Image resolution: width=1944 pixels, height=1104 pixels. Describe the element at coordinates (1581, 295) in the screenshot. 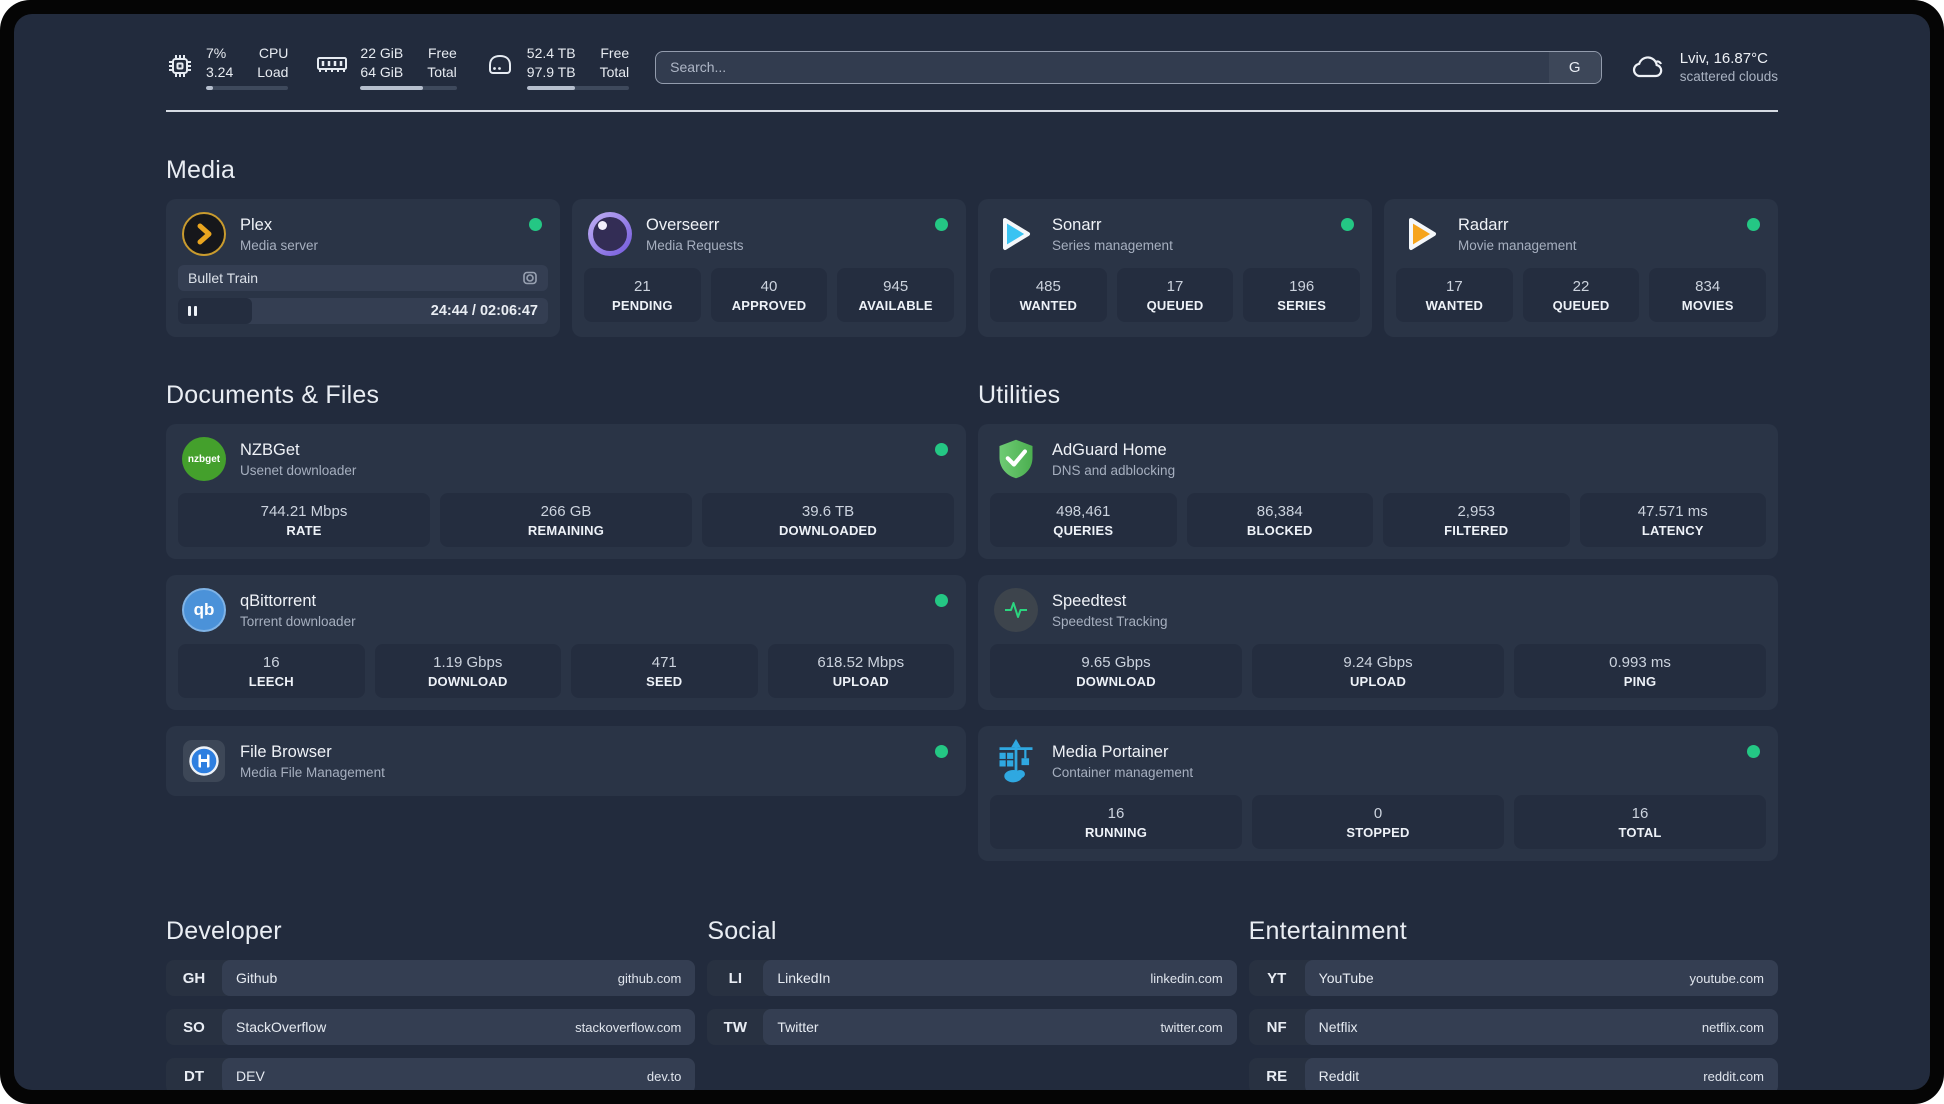

I see `stat-queued: 22 QUEUED` at that location.